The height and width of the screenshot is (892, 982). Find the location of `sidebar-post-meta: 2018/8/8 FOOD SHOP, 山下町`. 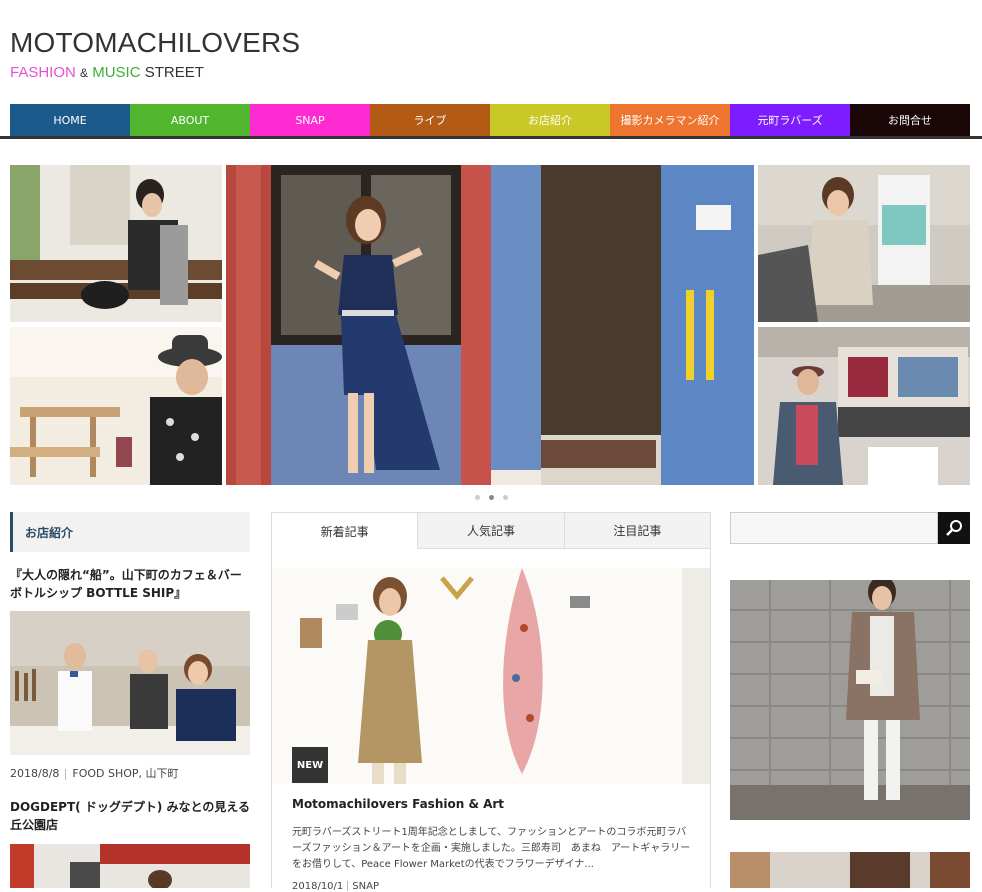

sidebar-post-meta: 2018/8/8 FOOD SHOP, 山下町 is located at coordinates (94, 773).